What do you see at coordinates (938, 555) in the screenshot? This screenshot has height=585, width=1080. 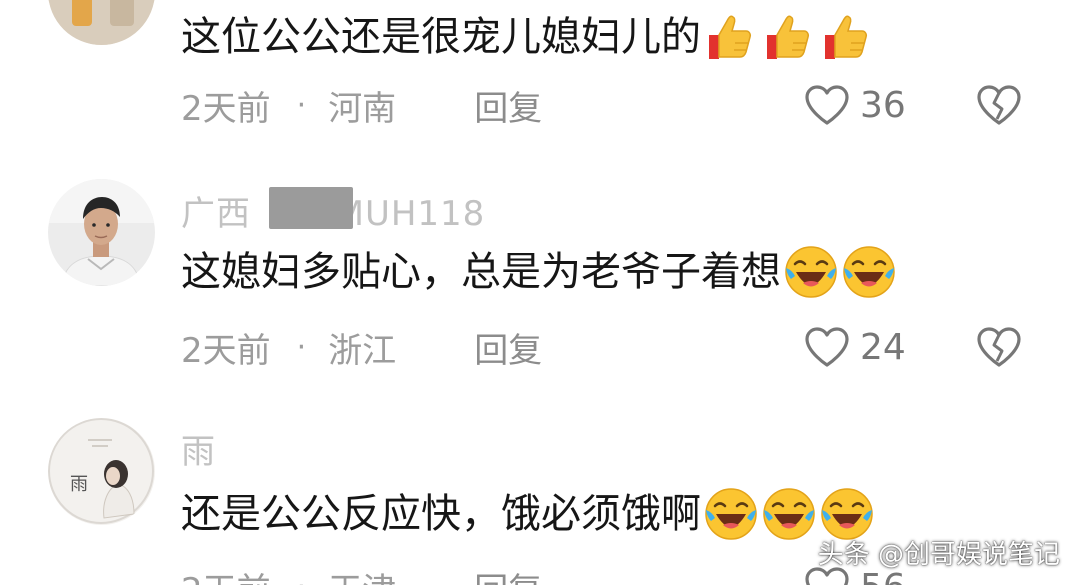 I see `watermark: 头条 @创哥娱说笔记` at bounding box center [938, 555].